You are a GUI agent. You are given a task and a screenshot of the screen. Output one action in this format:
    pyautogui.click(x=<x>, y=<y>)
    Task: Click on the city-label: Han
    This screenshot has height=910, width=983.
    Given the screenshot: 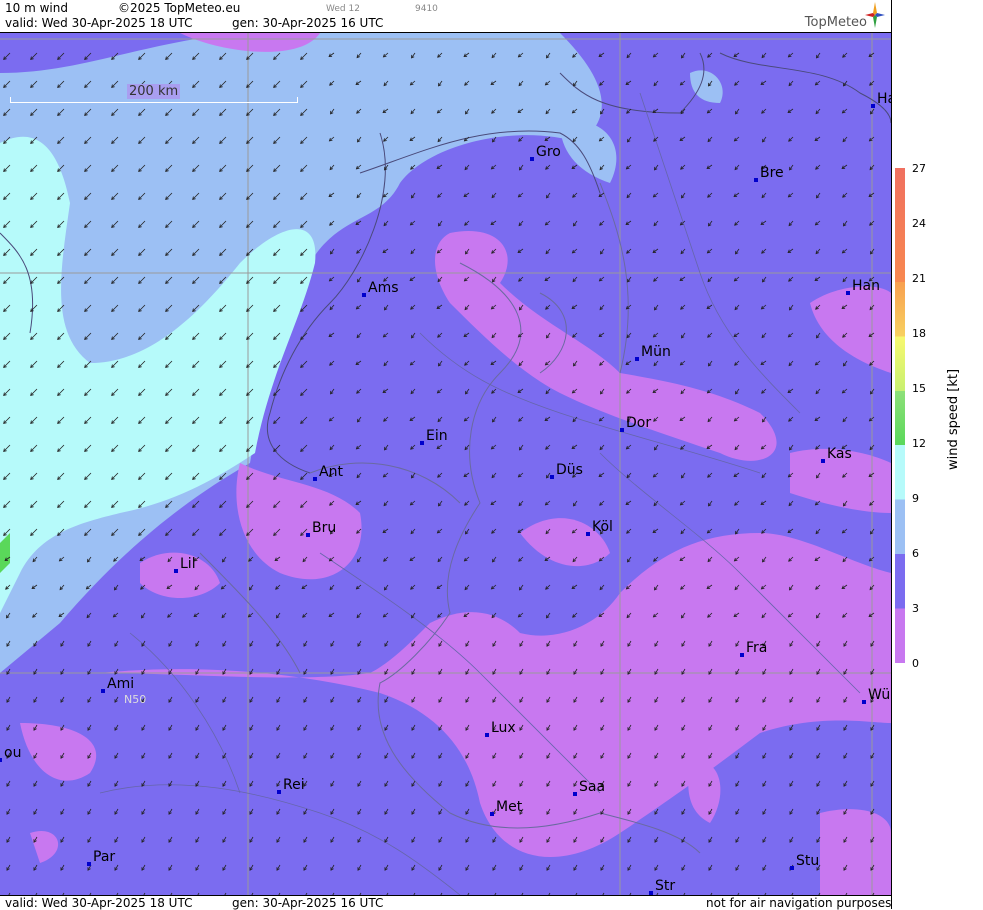 What is the action you would take?
    pyautogui.click(x=863, y=286)
    